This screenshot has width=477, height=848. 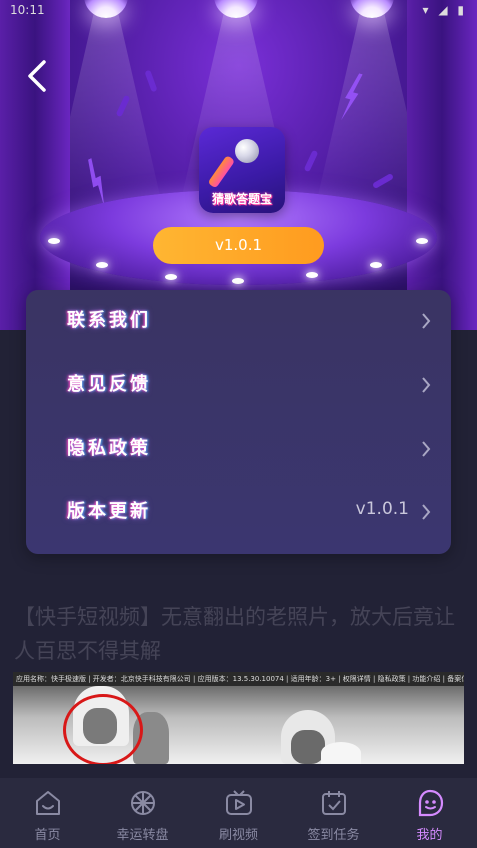 What do you see at coordinates (240, 634) in the screenshot?
I see `article-title: 【快手短视频】无意翻出的老照片，放大后竟让人百思不得其解` at bounding box center [240, 634].